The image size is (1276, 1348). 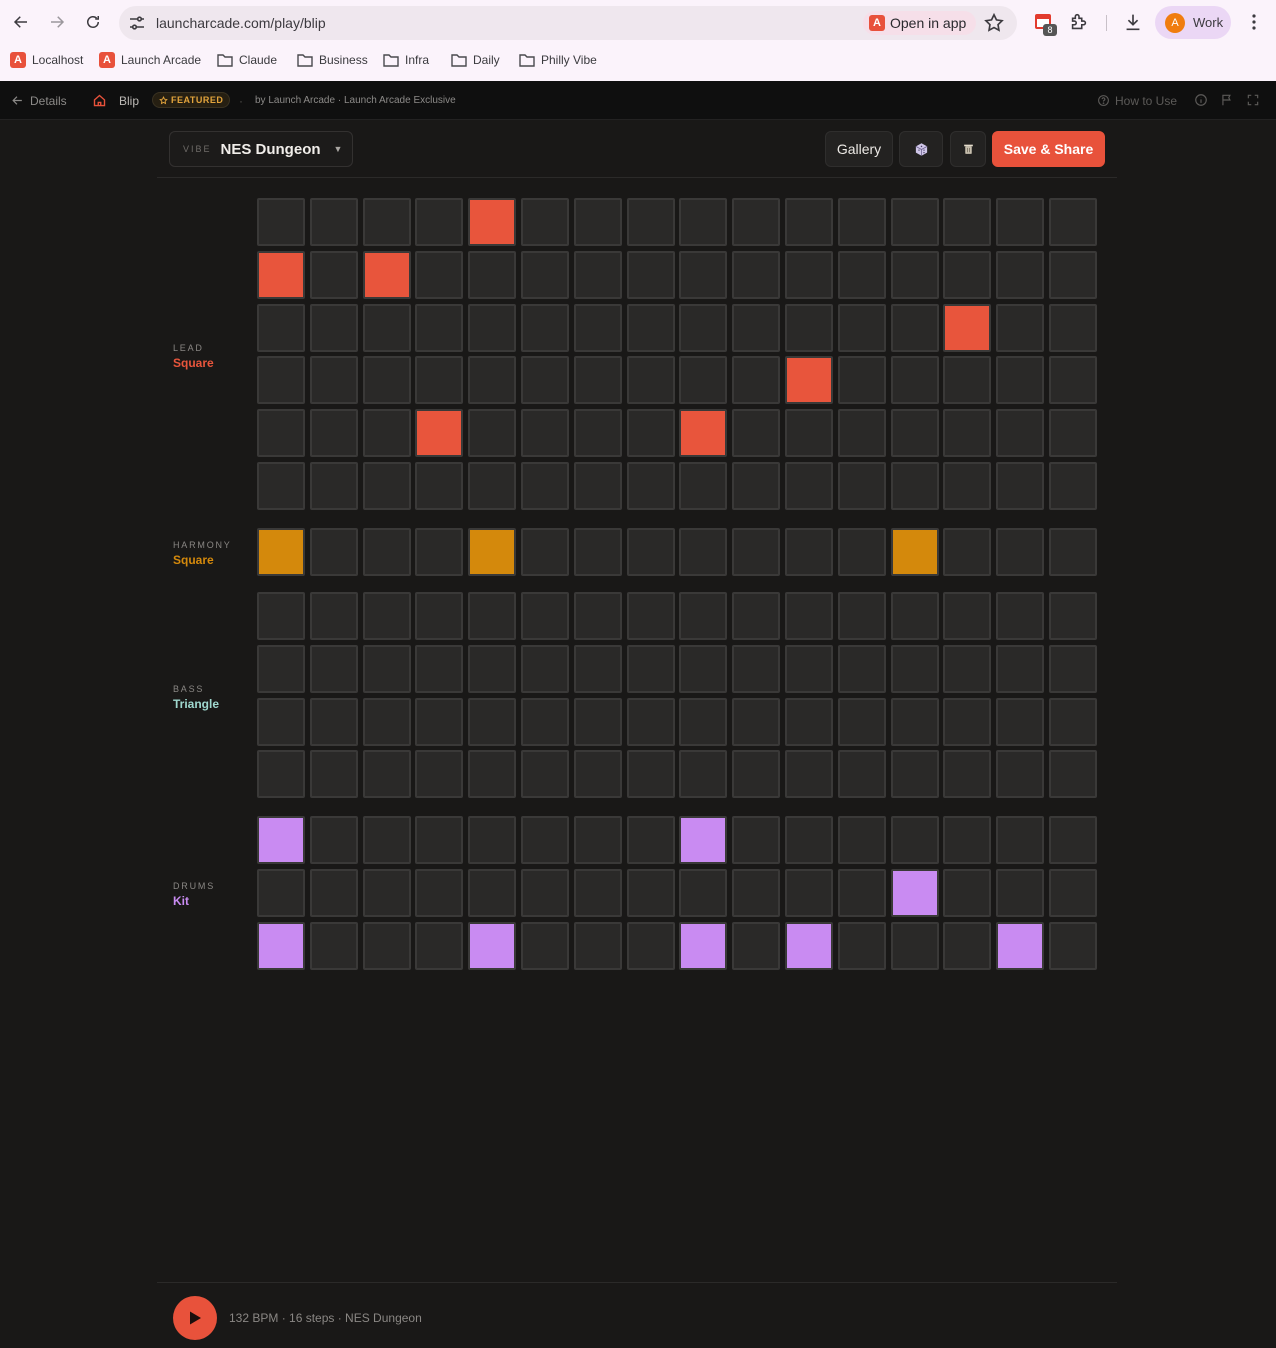 What do you see at coordinates (387, 222) in the screenshot?
I see `step-cell-lead-r0-s2` at bounding box center [387, 222].